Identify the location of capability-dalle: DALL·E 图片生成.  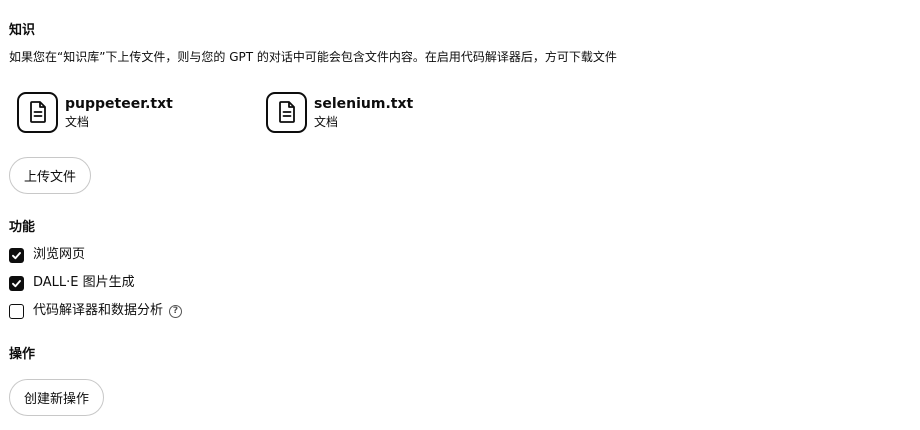
(72, 283).